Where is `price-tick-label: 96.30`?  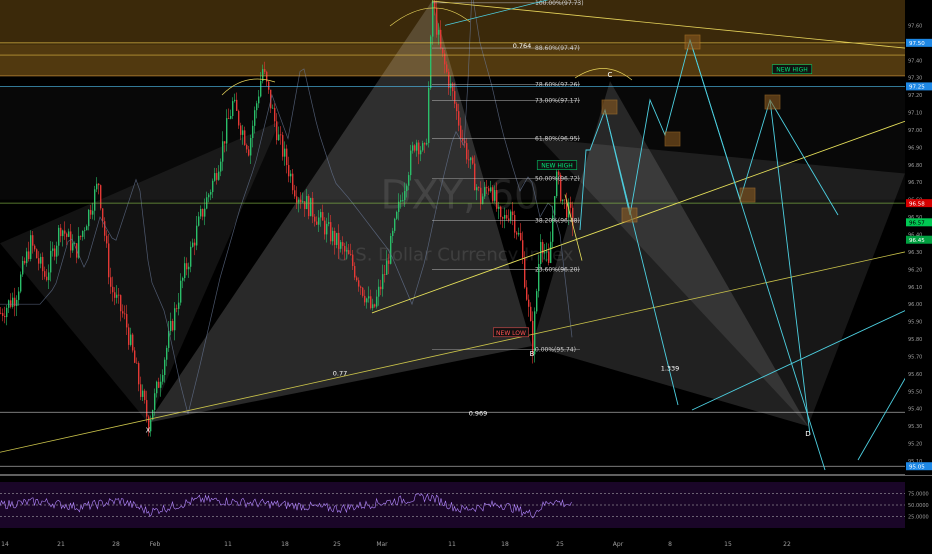 price-tick-label: 96.30 is located at coordinates (915, 253).